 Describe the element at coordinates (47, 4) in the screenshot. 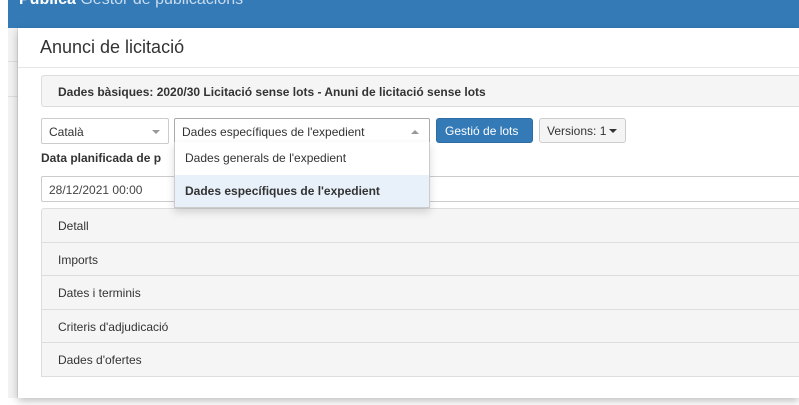

I see `app-name-bold: Publica` at that location.